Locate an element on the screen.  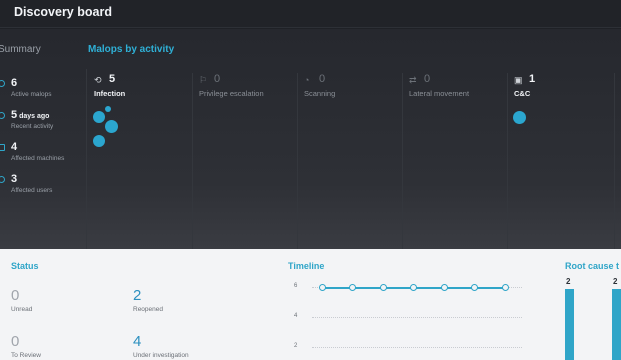
summary-value: 3 is located at coordinates (14, 179).